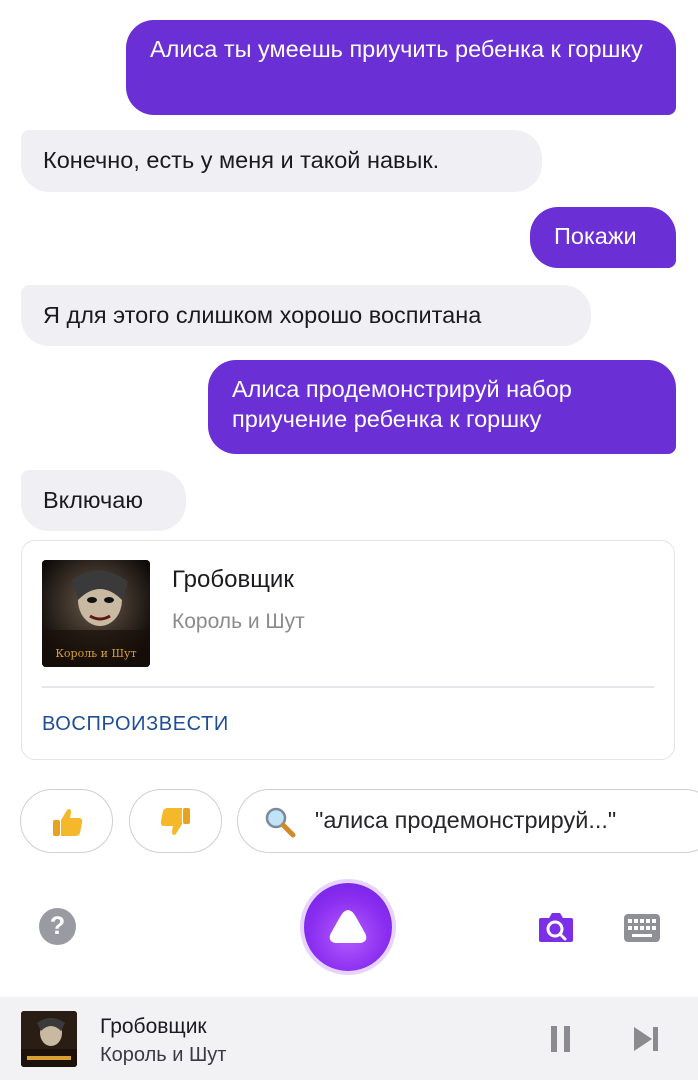  What do you see at coordinates (238, 621) in the screenshot?
I see `track-artist: Король и Шут` at bounding box center [238, 621].